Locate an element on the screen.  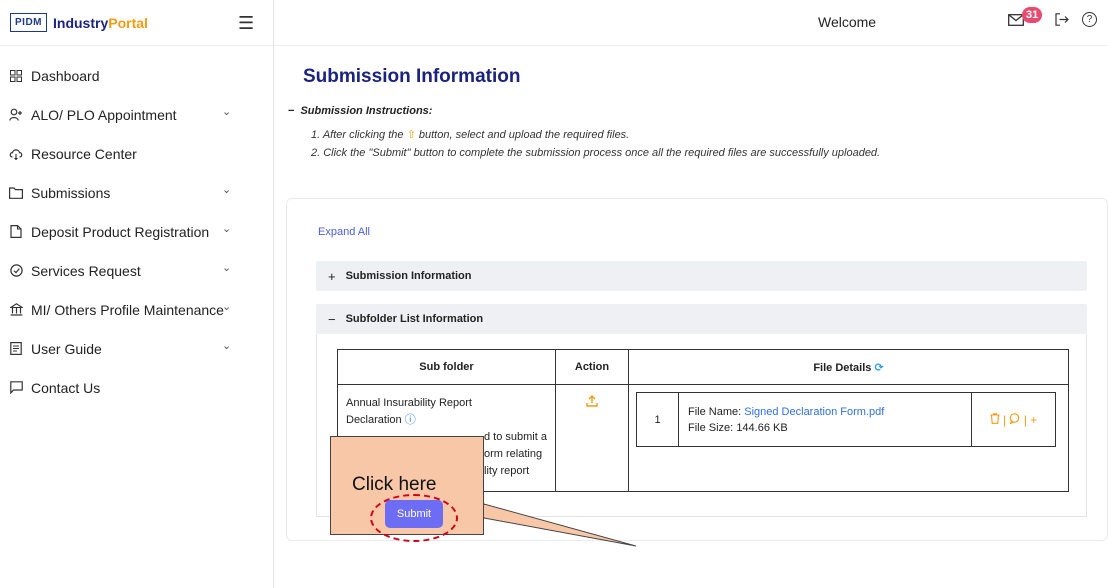
callout-text: Click here is located at coordinates (394, 484).